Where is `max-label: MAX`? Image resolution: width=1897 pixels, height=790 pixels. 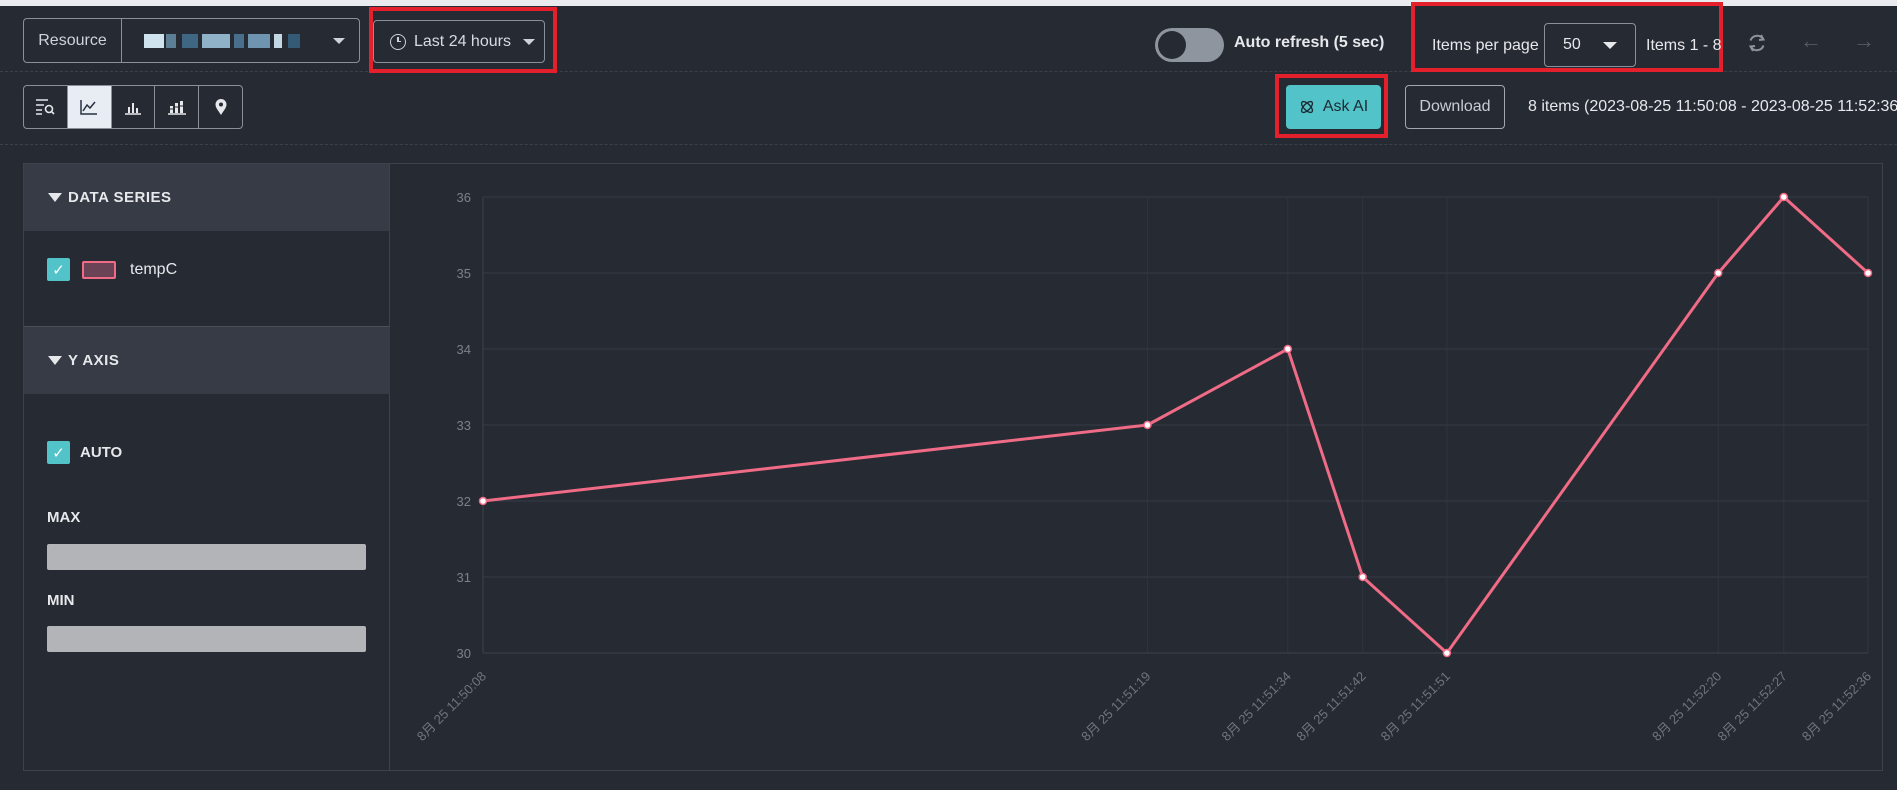
max-label: MAX is located at coordinates (64, 517).